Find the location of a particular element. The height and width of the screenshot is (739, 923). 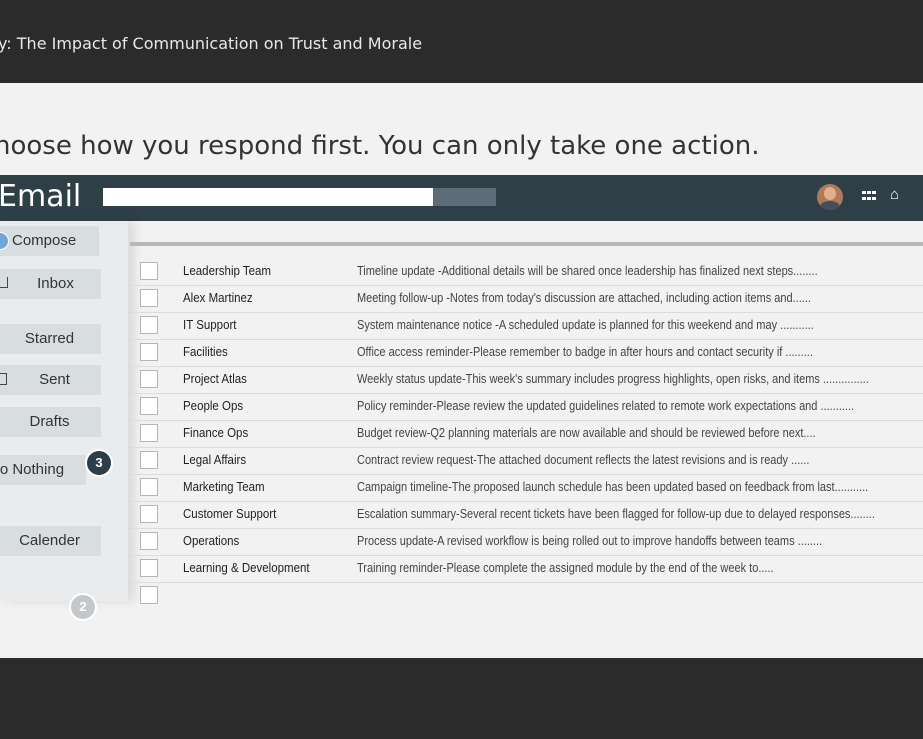

search-input is located at coordinates (268, 197).